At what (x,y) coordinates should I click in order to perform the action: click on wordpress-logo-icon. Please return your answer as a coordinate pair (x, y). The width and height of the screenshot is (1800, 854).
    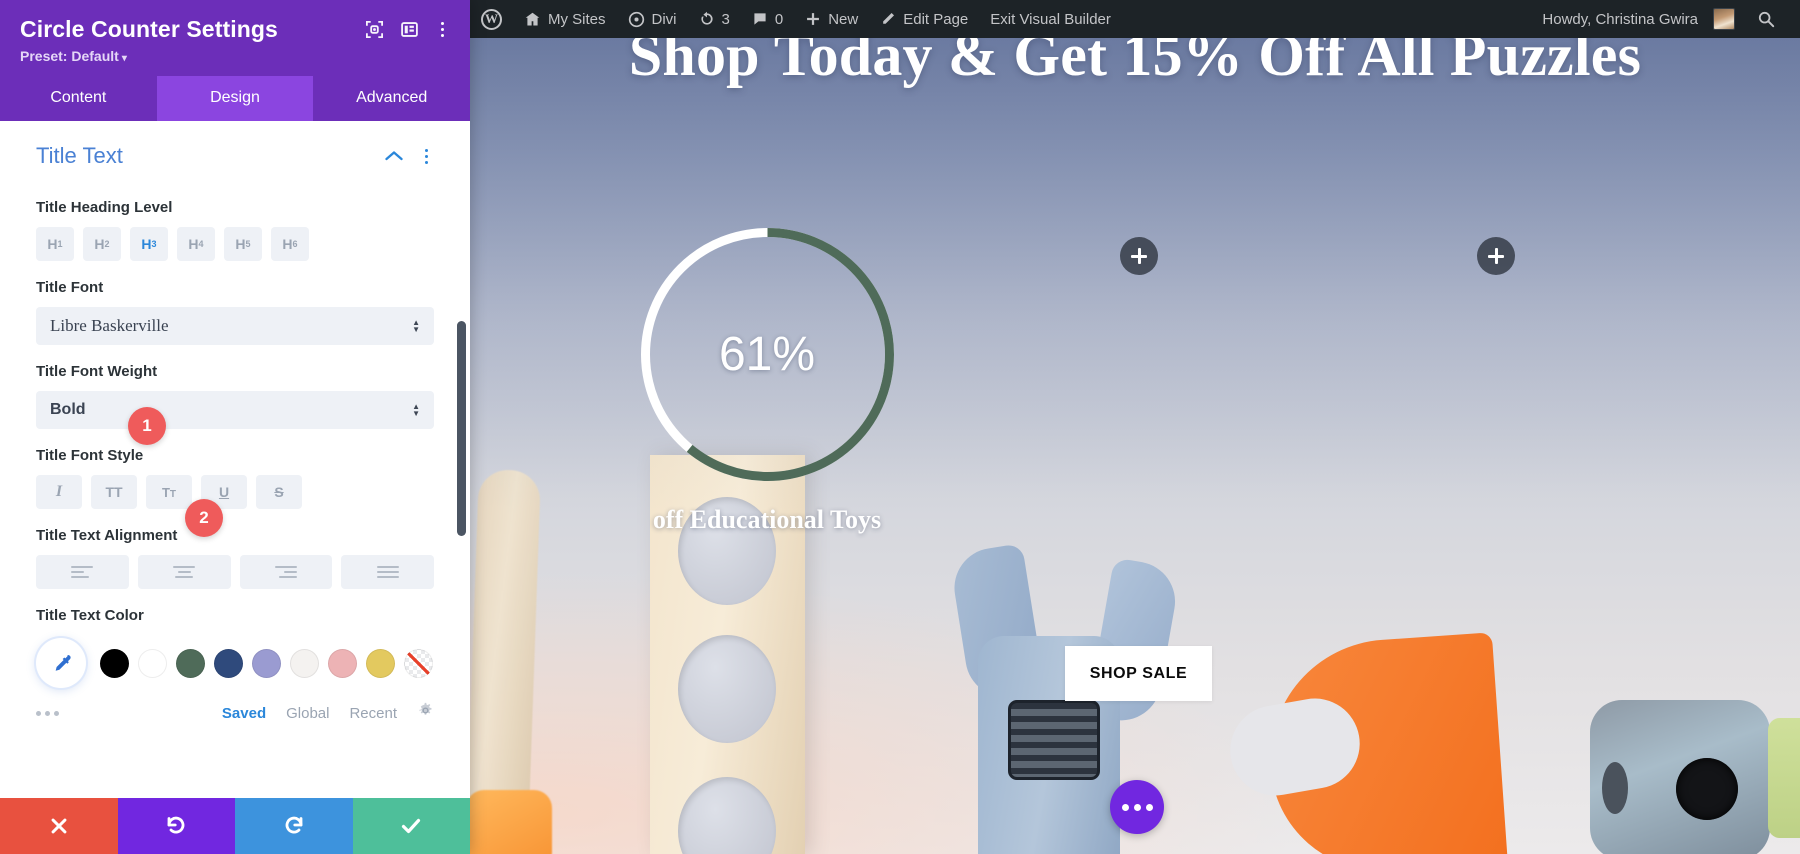
    Looking at the image, I should click on (491, 19).